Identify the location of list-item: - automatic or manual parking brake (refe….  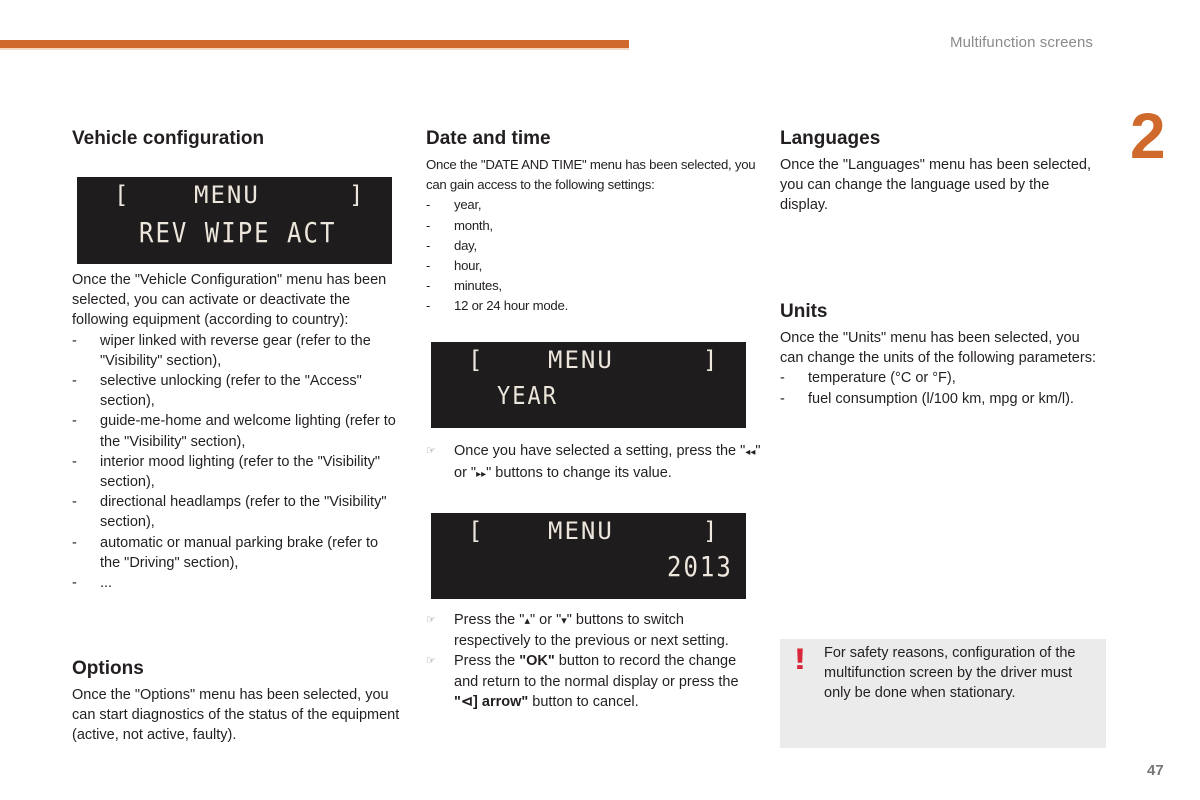
(237, 553).